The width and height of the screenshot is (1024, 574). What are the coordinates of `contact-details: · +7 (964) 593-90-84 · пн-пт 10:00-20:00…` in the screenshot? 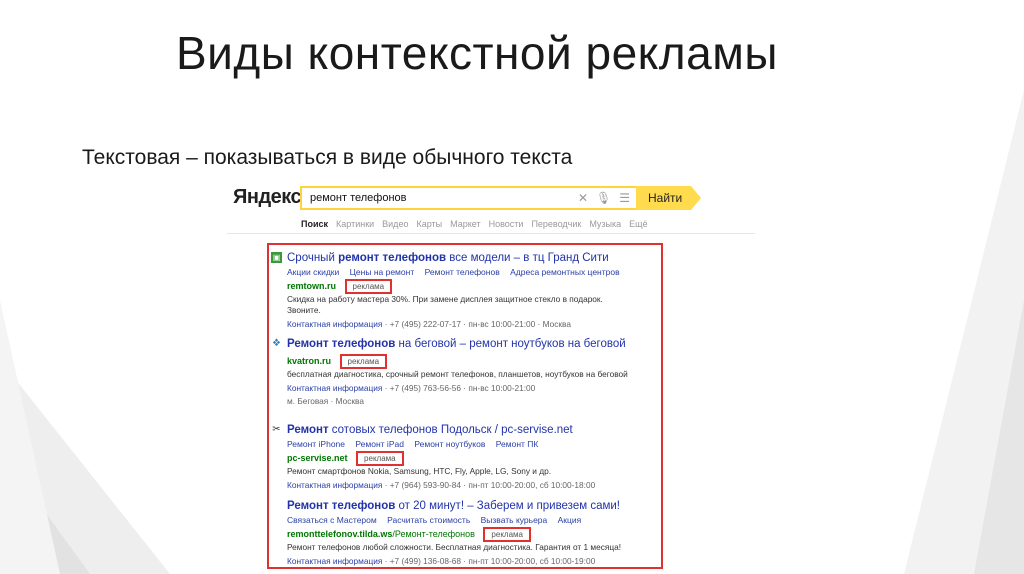 It's located at (489, 485).